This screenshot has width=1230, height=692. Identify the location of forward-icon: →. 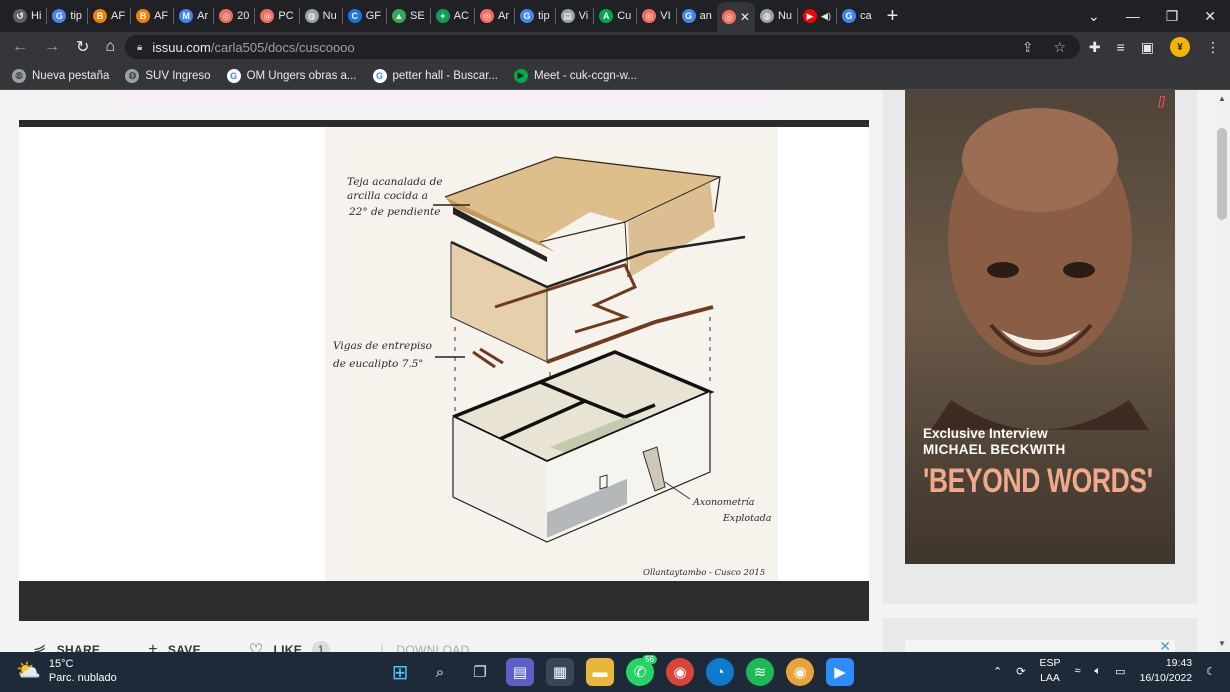
(52, 47).